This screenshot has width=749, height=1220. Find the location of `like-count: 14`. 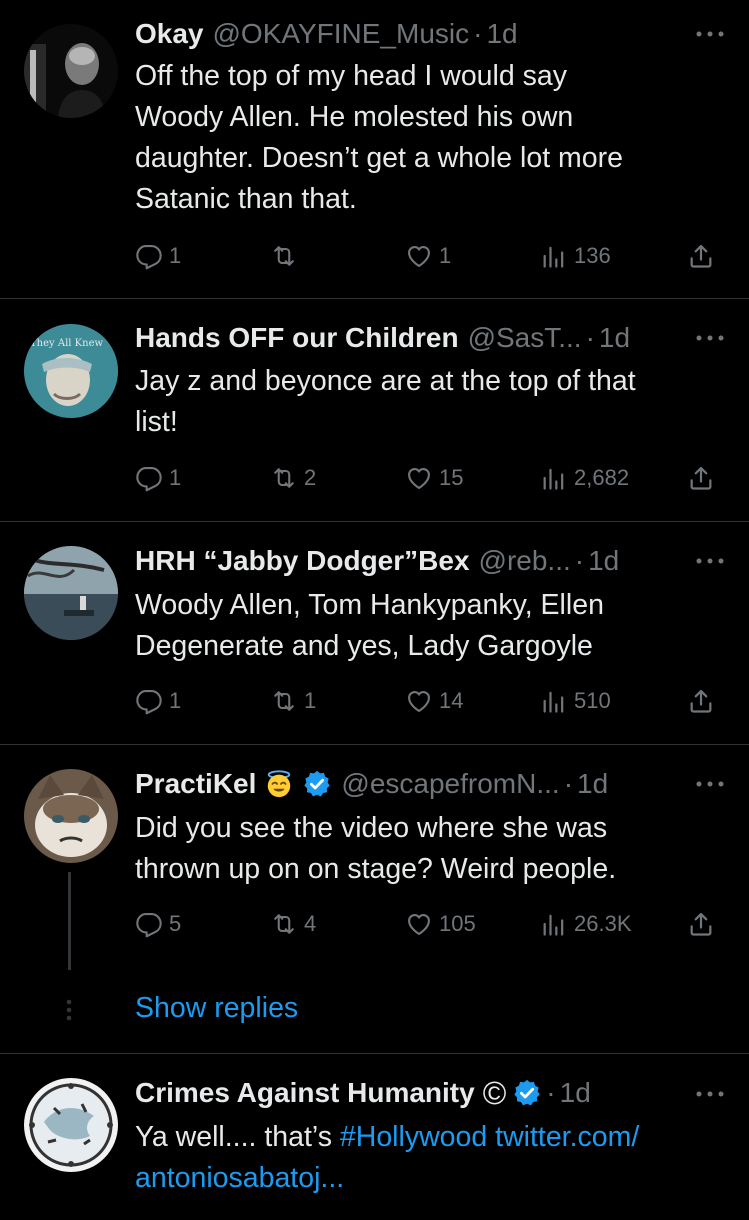

like-count: 14 is located at coordinates (451, 700).